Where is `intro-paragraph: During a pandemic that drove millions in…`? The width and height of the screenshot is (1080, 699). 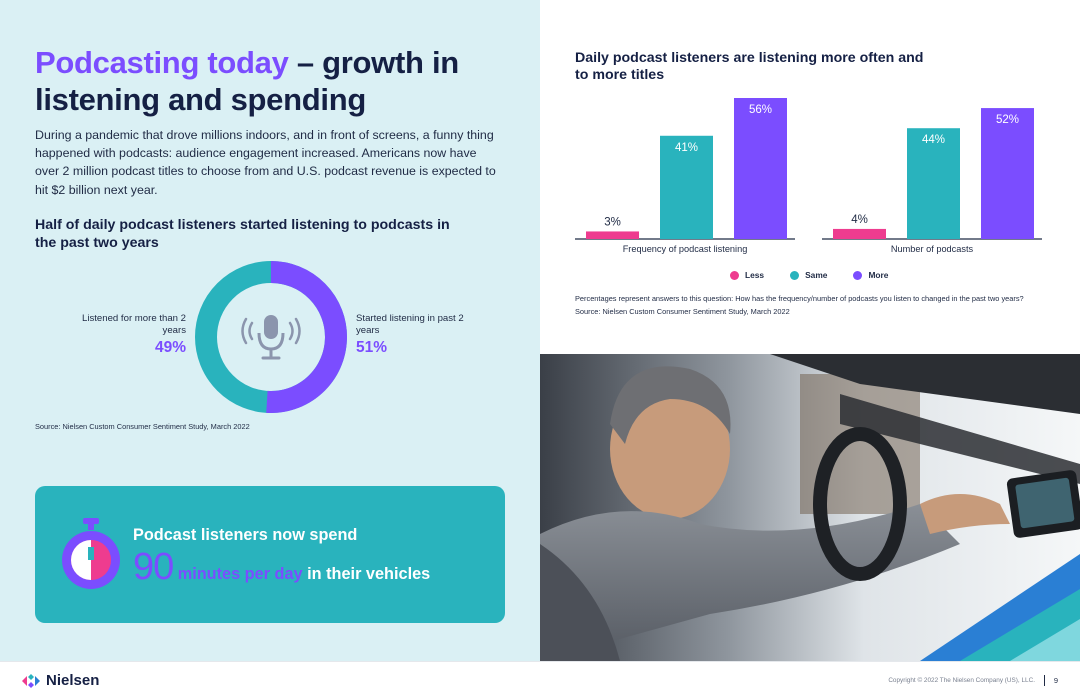
intro-paragraph: During a pandemic that drove millions in… is located at coordinates (265, 162).